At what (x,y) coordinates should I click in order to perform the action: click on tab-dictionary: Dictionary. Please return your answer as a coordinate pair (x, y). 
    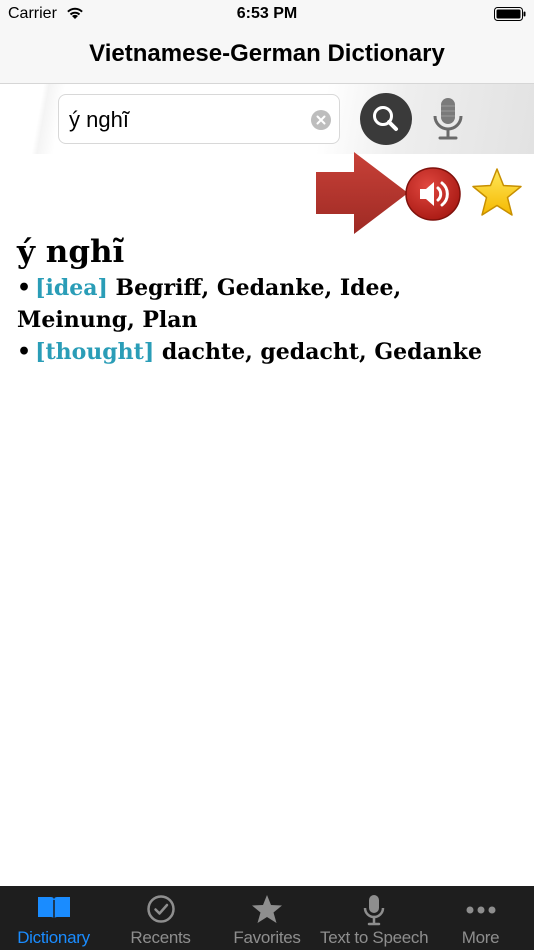
    Looking at the image, I should click on (53, 918).